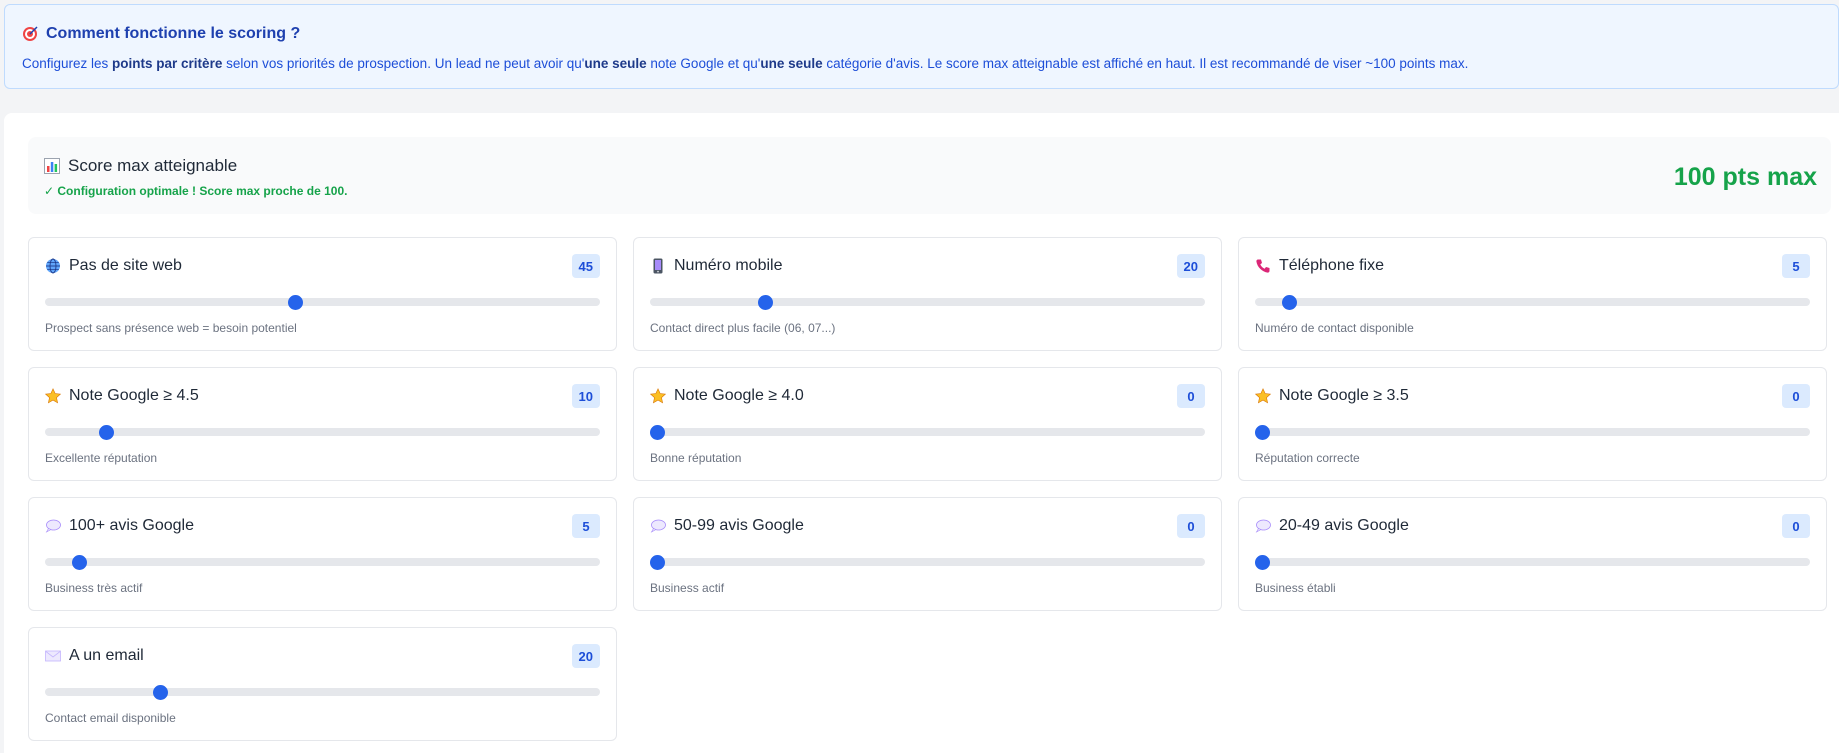 The height and width of the screenshot is (753, 1839). What do you see at coordinates (1307, 458) in the screenshot?
I see `criterion-description: Réputation correcte` at bounding box center [1307, 458].